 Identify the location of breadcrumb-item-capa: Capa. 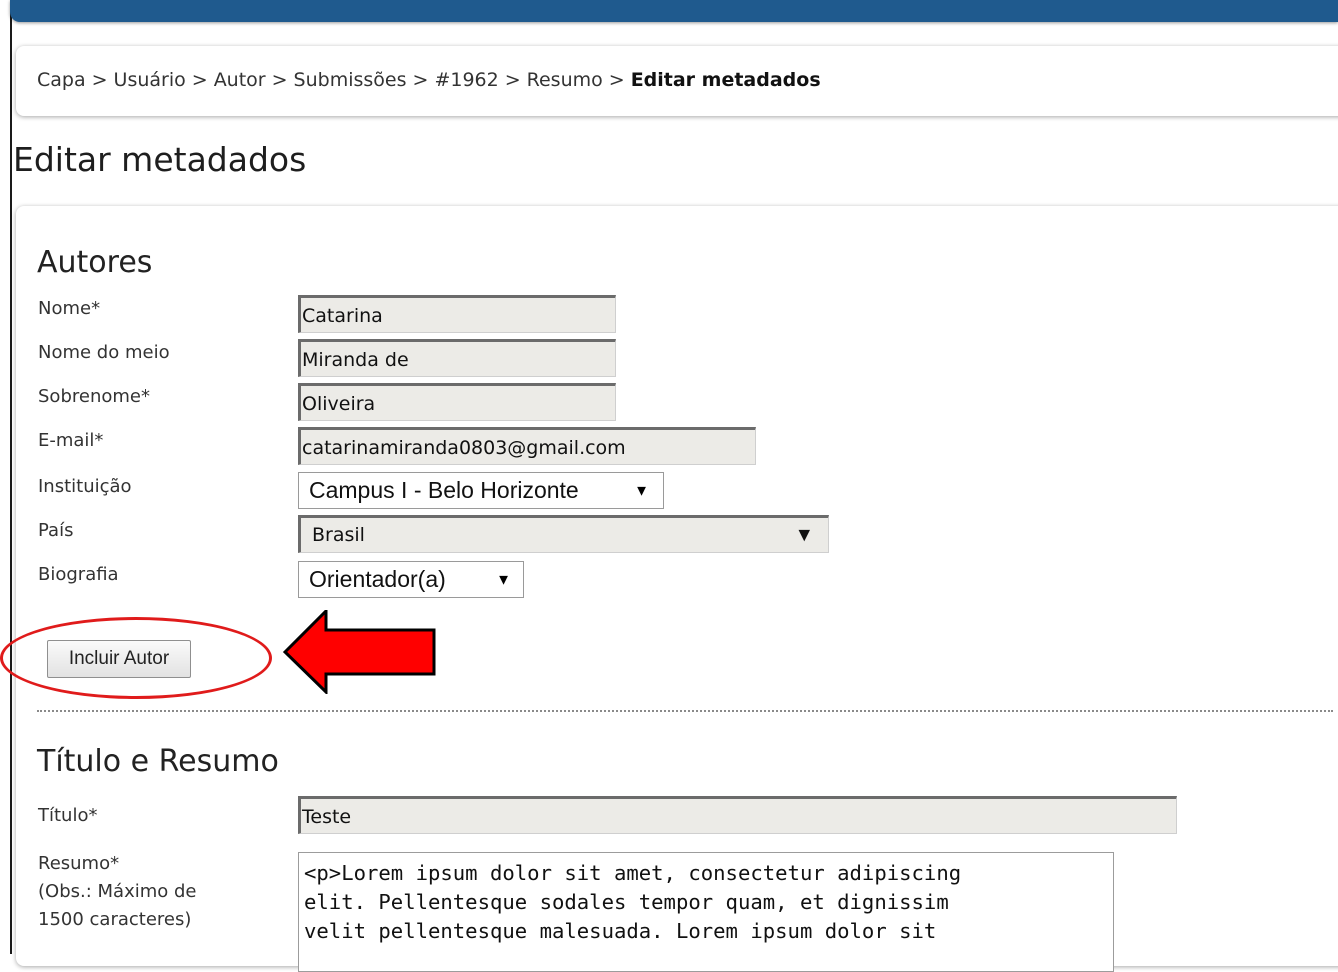
(61, 80).